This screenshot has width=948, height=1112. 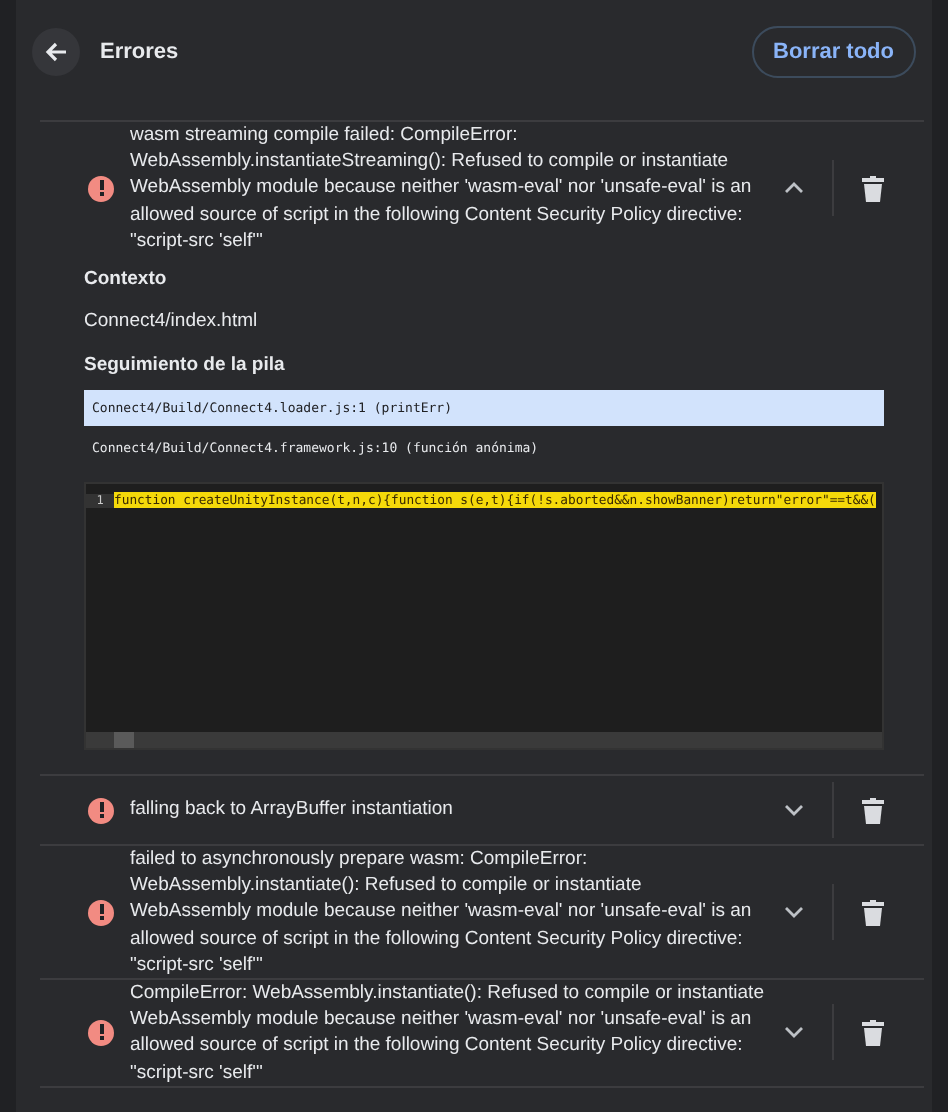 I want to click on clear-all-button: Borrar todo, so click(x=833, y=52).